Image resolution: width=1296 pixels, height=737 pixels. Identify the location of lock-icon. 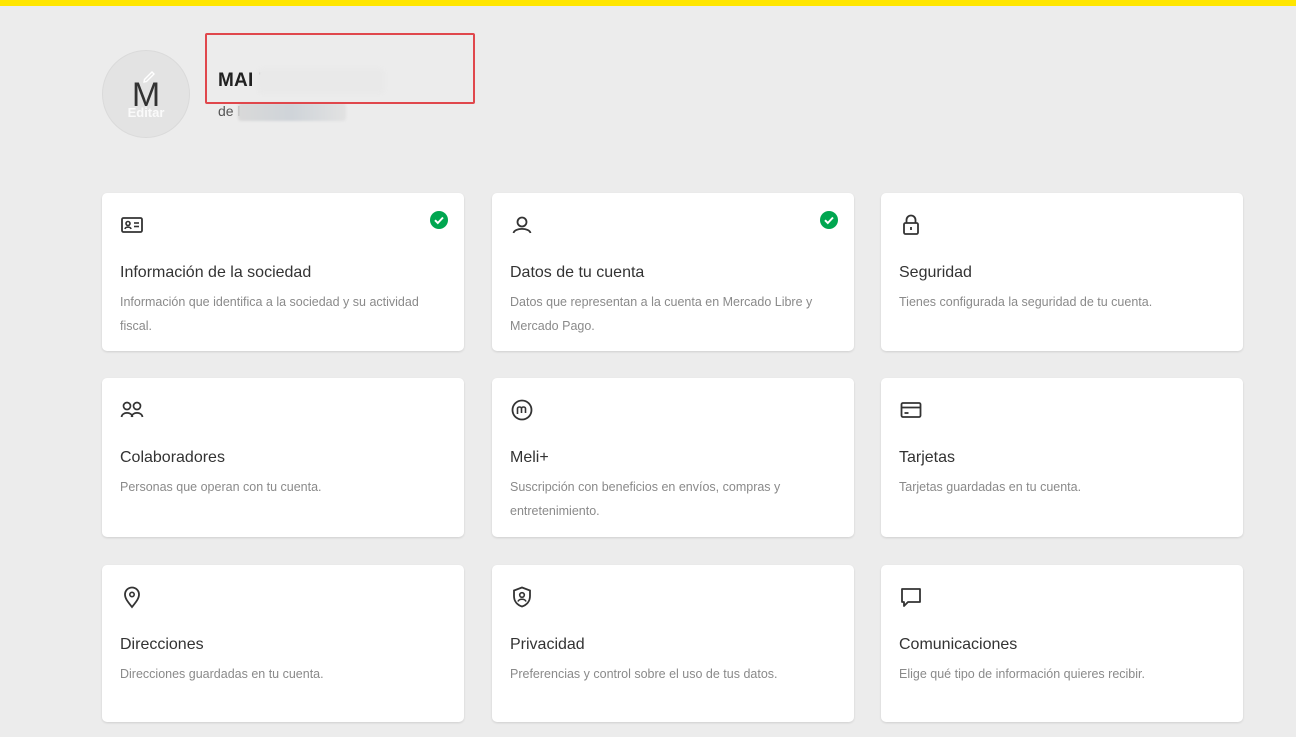
(911, 224).